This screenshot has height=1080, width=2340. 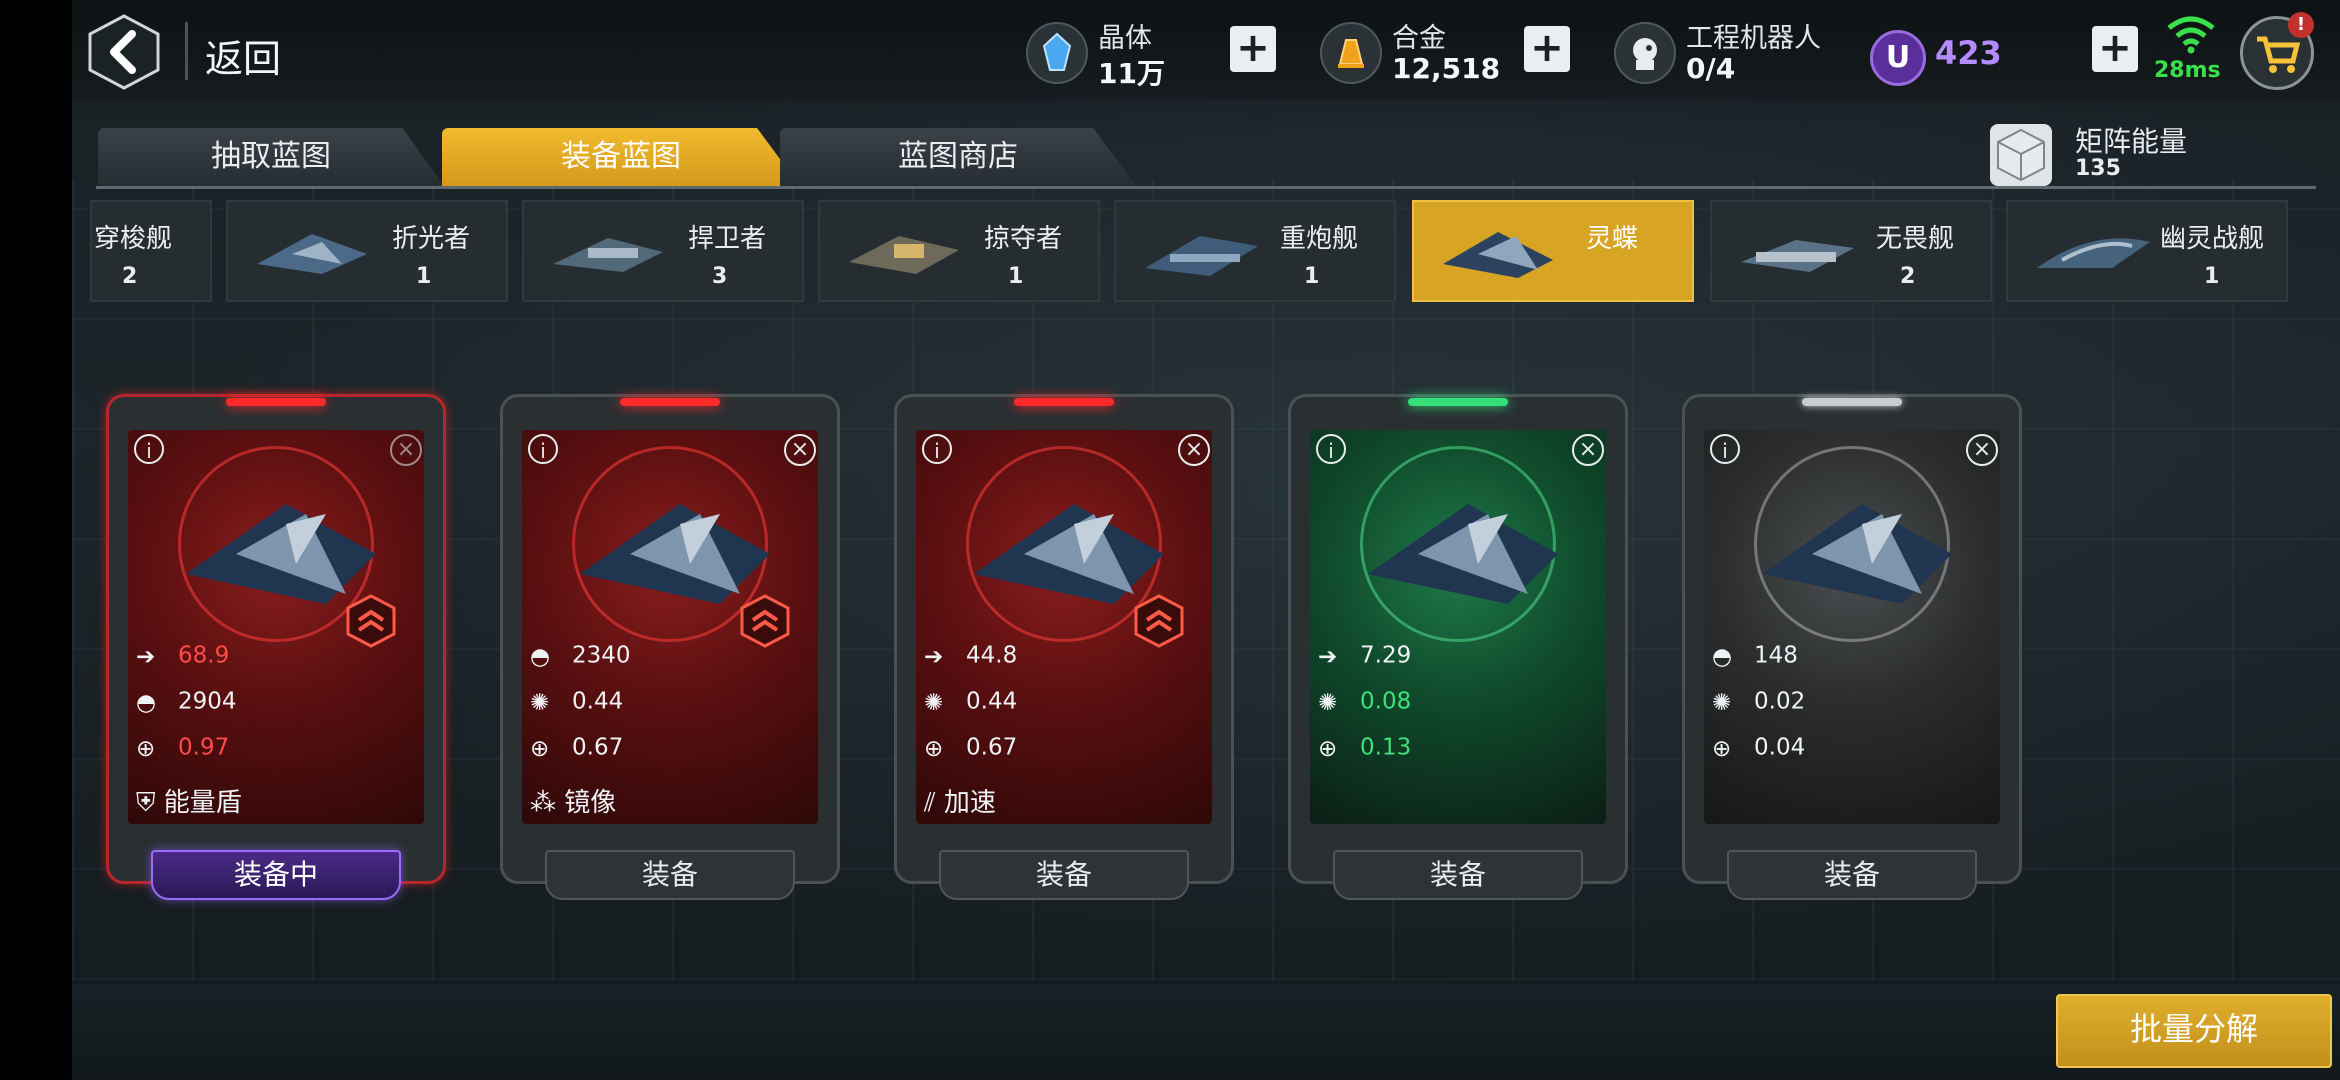 What do you see at coordinates (2115, 49) in the screenshot?
I see `add-premium-button: +` at bounding box center [2115, 49].